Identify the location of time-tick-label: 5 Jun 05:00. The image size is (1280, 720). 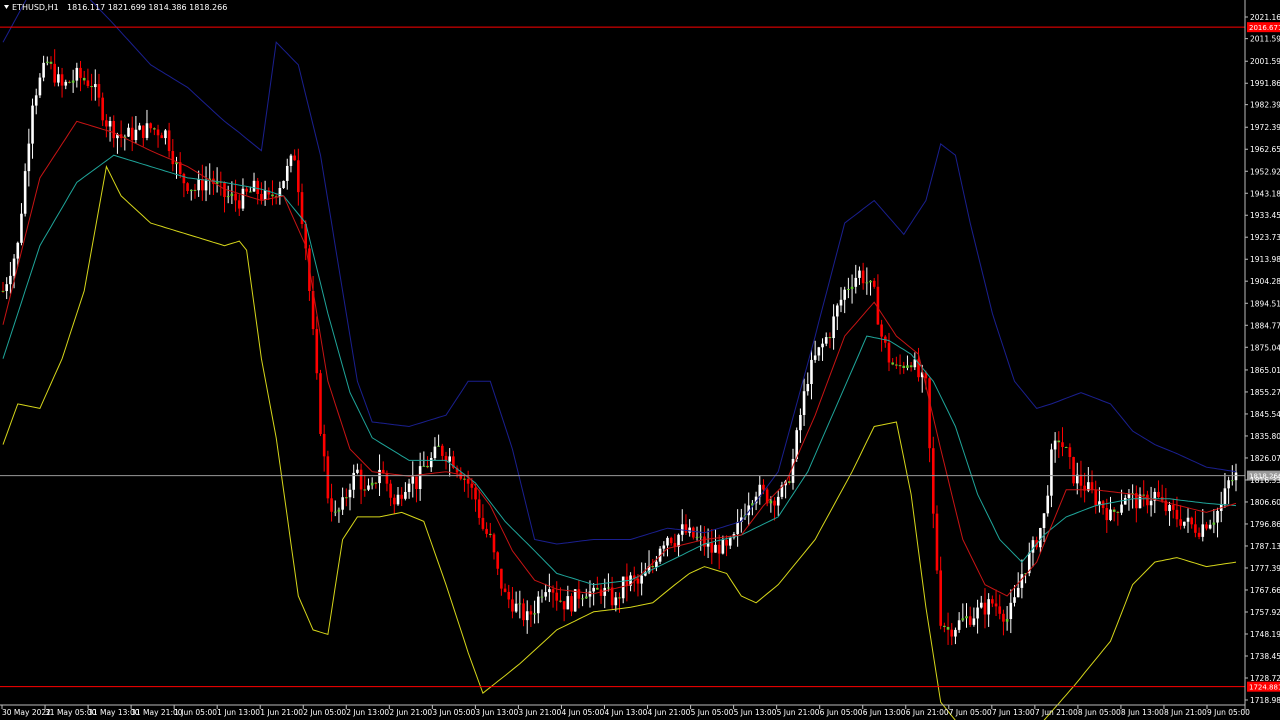
(712, 712).